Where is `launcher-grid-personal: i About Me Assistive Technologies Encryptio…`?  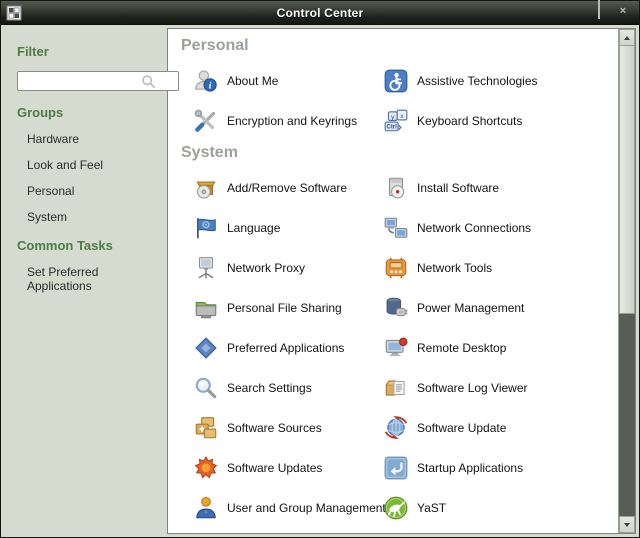 launcher-grid-personal: i About Me Assistive Technologies Encryptio… is located at coordinates (397, 101).